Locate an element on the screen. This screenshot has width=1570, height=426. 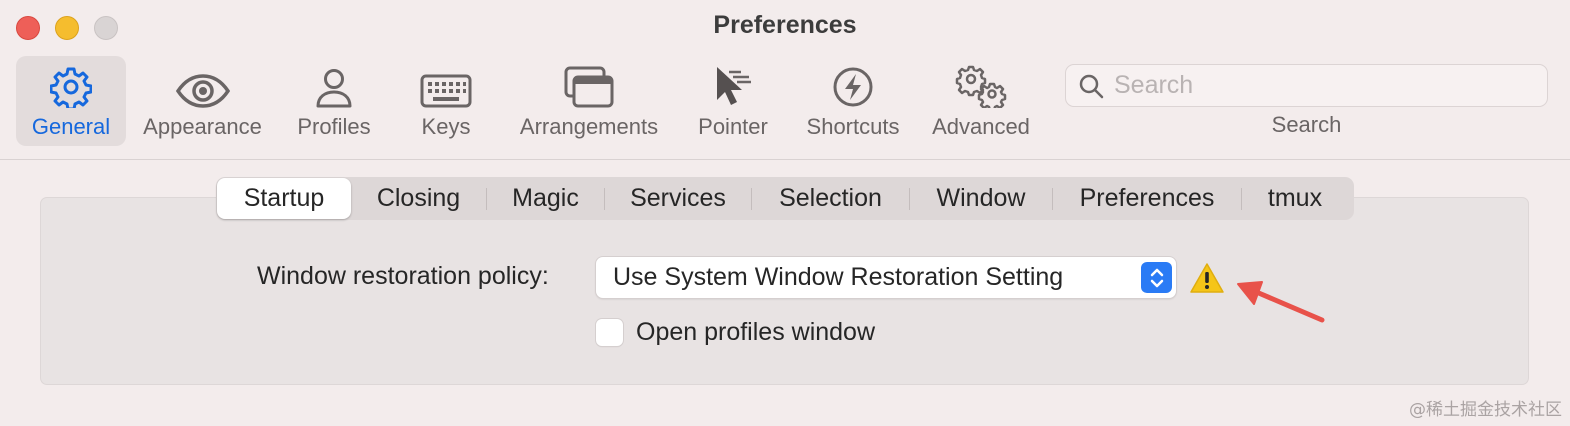
toolbar-item-appearance: Appearance is located at coordinates (202, 101).